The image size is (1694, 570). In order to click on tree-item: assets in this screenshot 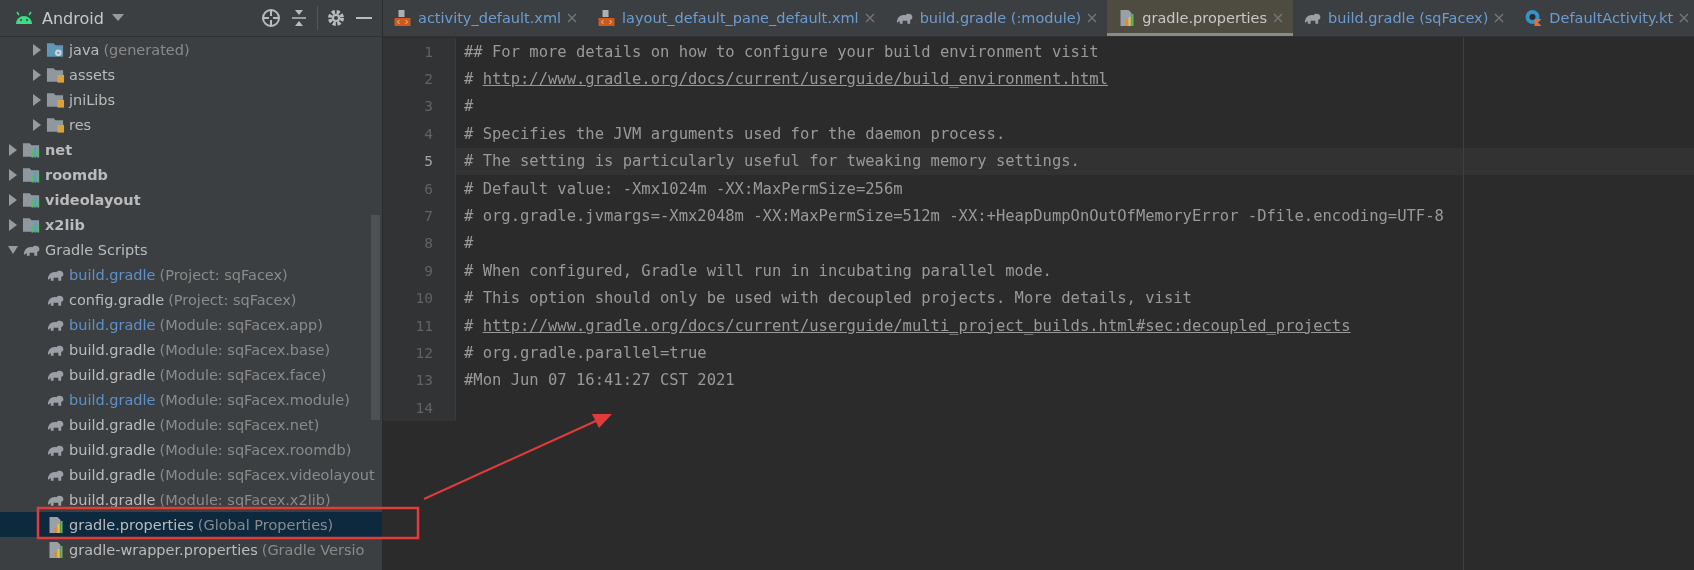, I will do `click(191, 74)`.